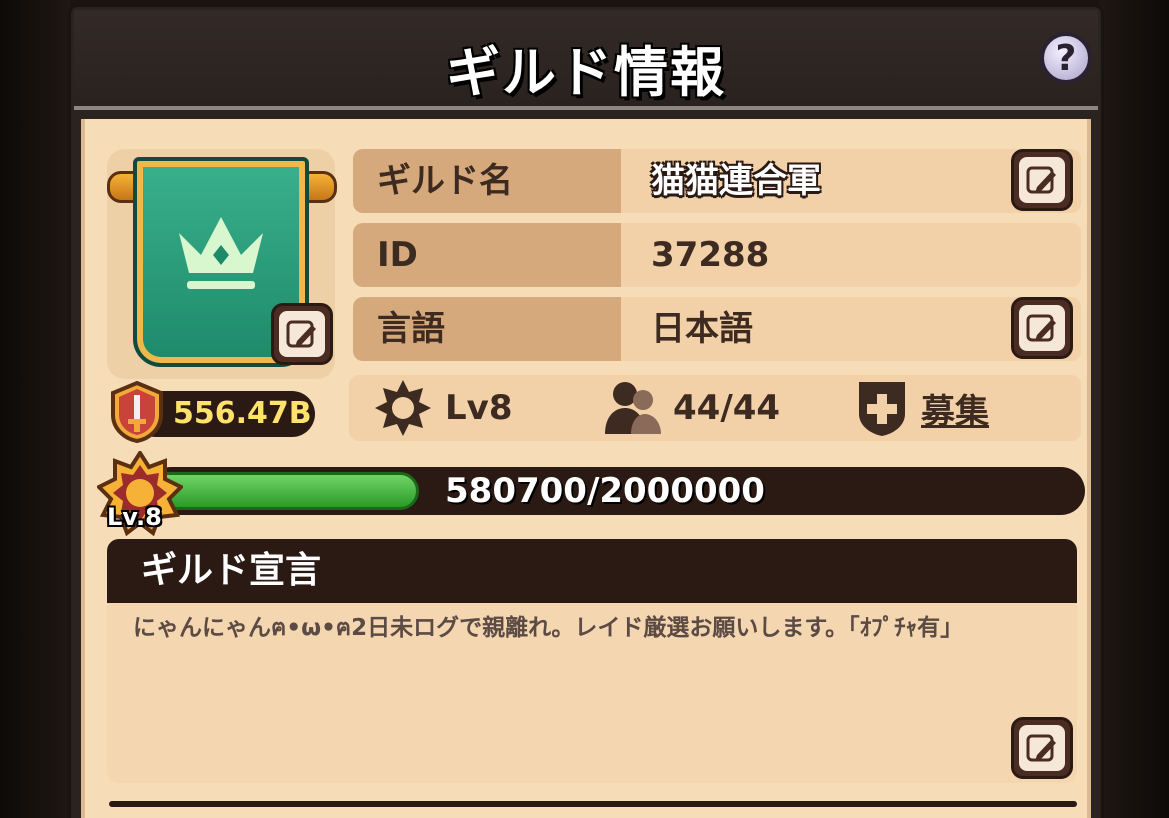  What do you see at coordinates (283, 491) in the screenshot?
I see `exp-progress-fill` at bounding box center [283, 491].